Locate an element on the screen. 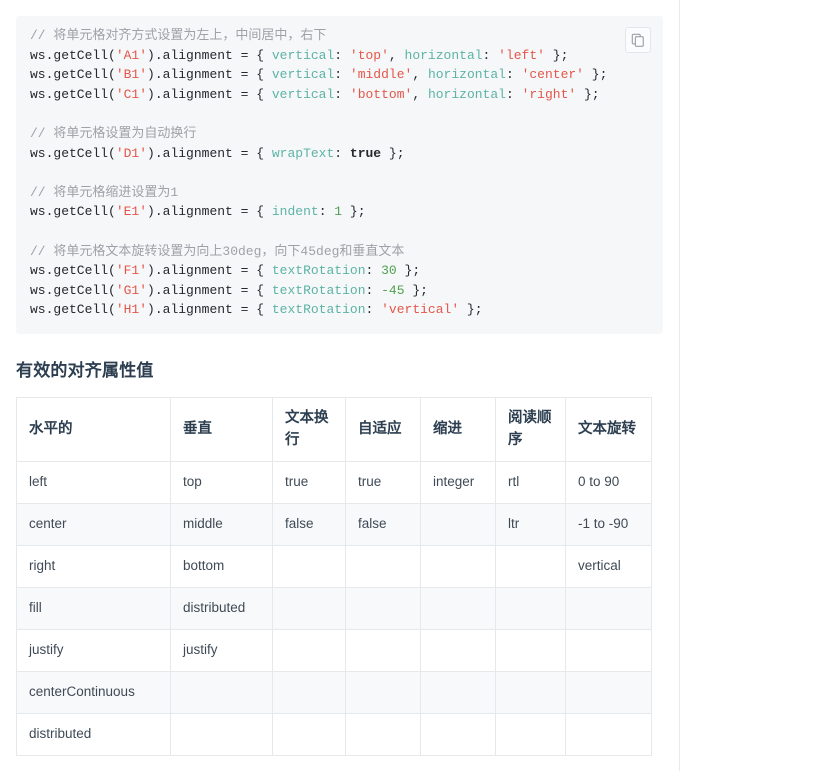 The width and height of the screenshot is (814, 771). table-row: center middle false false ltr -1 to -90 is located at coordinates (334, 524).